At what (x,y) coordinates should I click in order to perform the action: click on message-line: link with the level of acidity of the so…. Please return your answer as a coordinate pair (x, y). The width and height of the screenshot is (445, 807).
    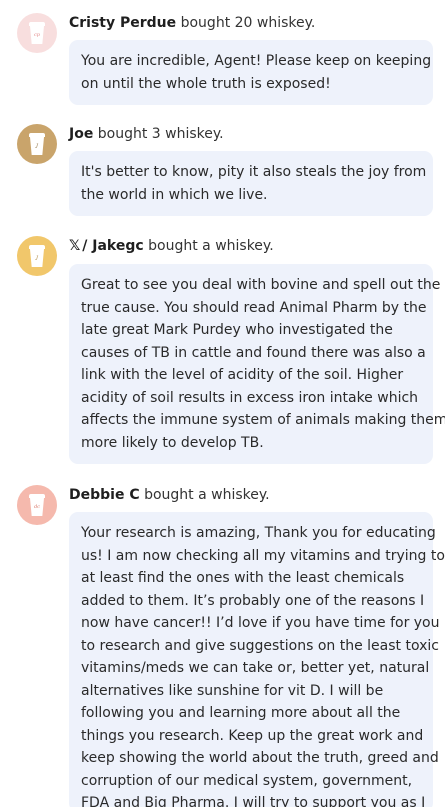
    Looking at the image, I should click on (242, 375).